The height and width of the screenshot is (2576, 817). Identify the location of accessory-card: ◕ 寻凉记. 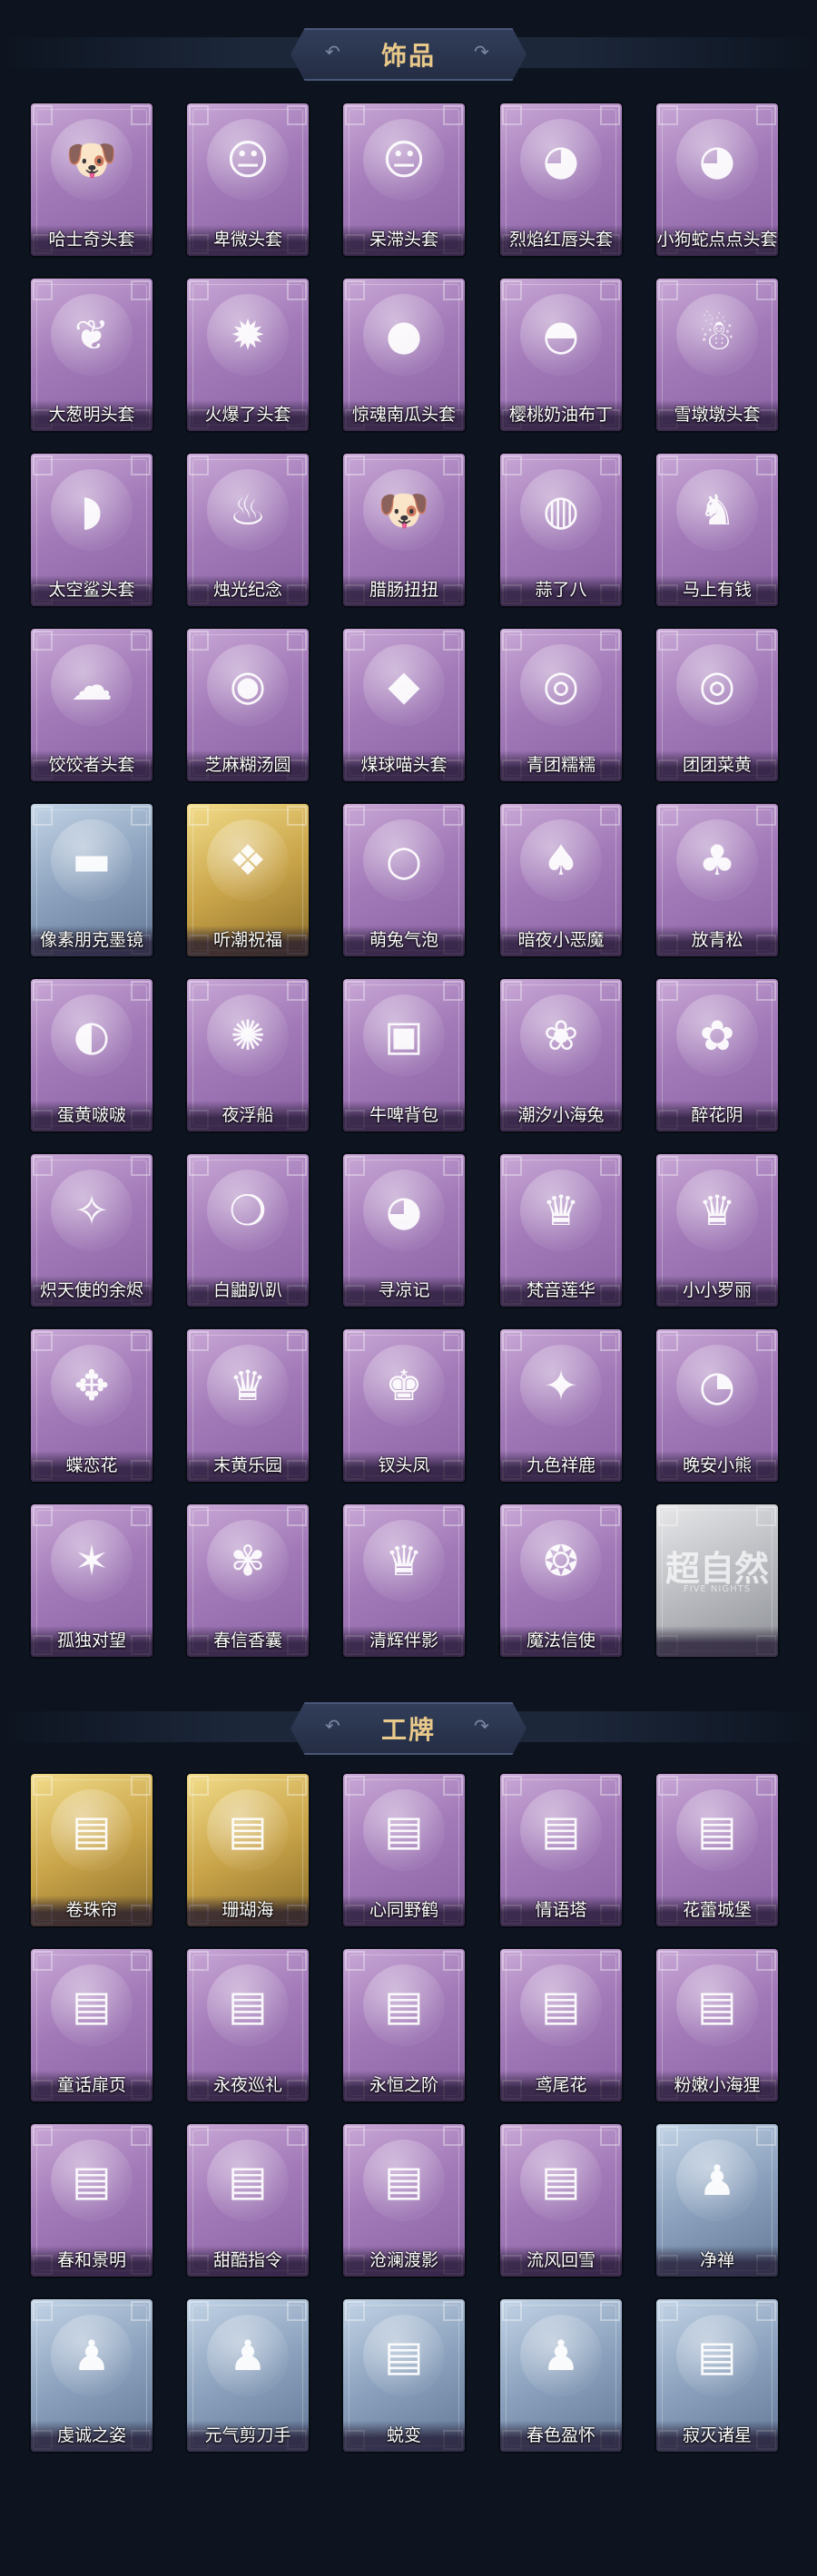
(404, 1230).